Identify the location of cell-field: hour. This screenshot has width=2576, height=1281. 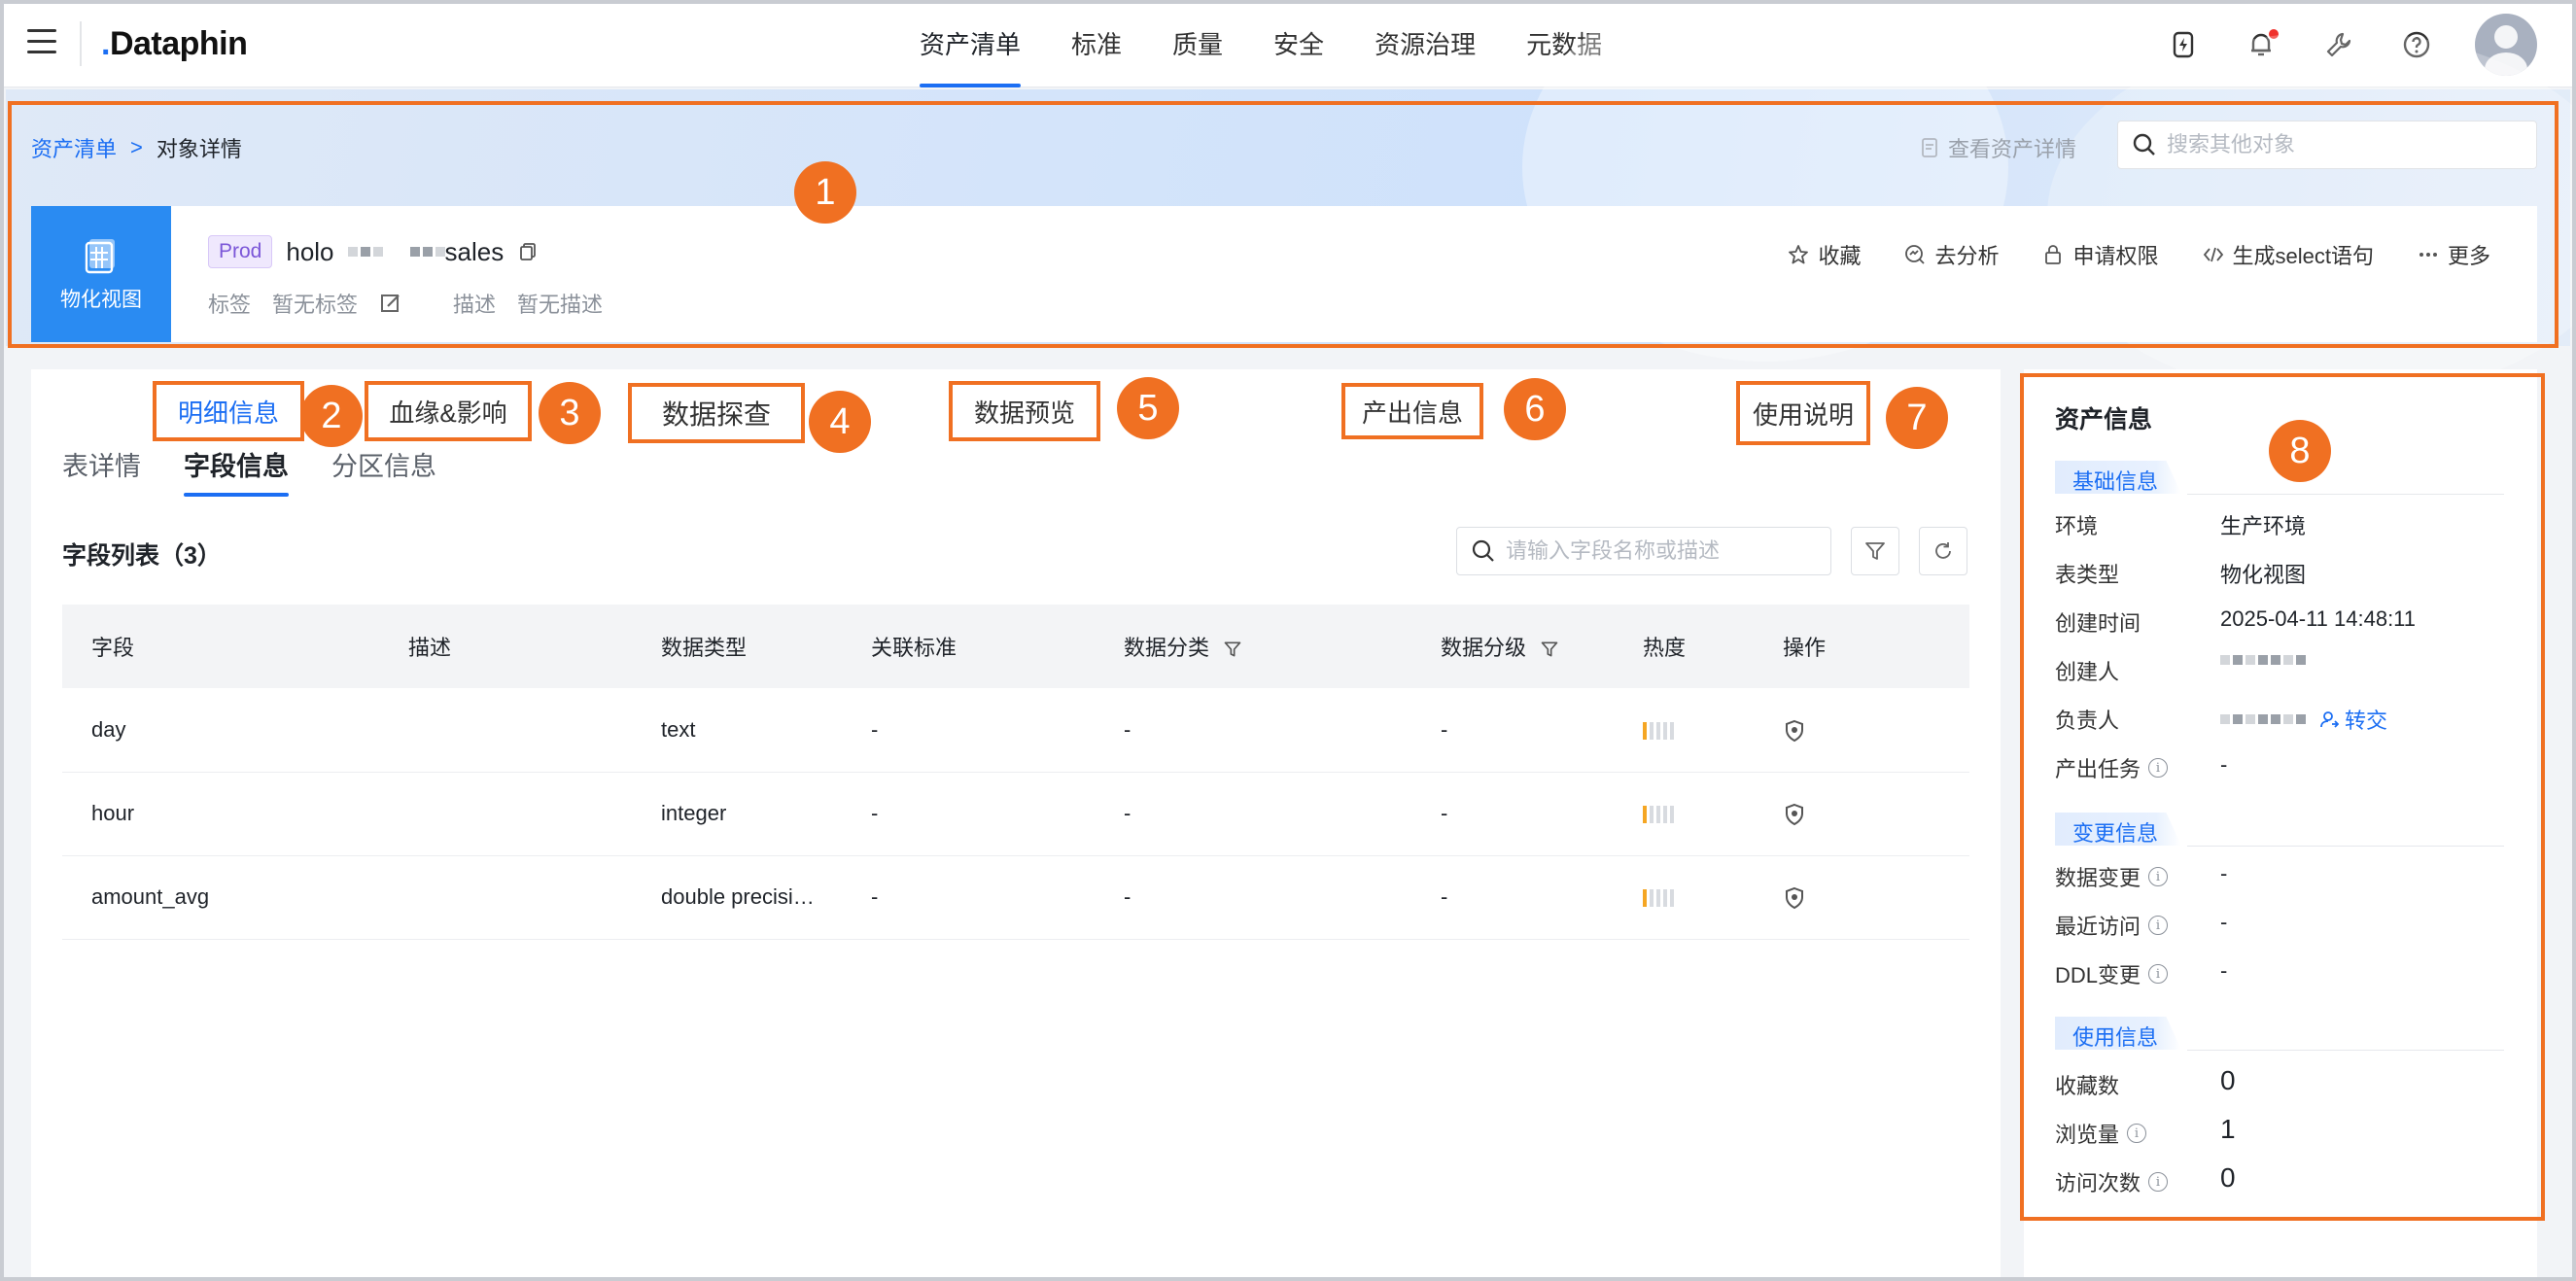
(113, 813).